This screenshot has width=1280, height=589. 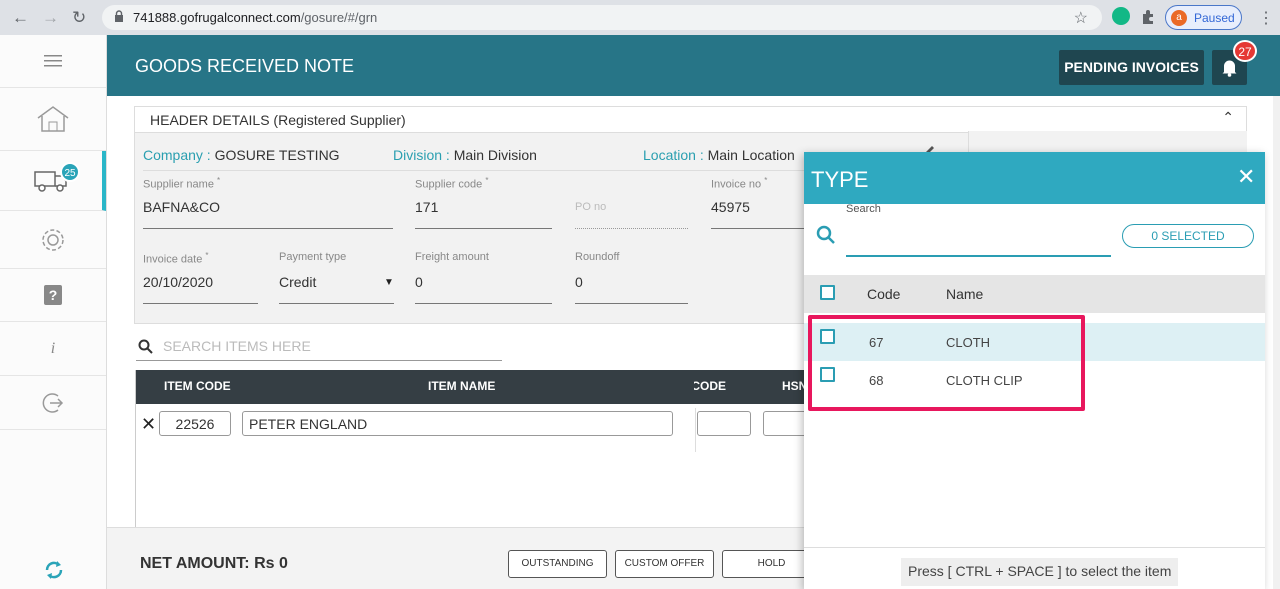 I want to click on bell-icon, so click(x=1229, y=68).